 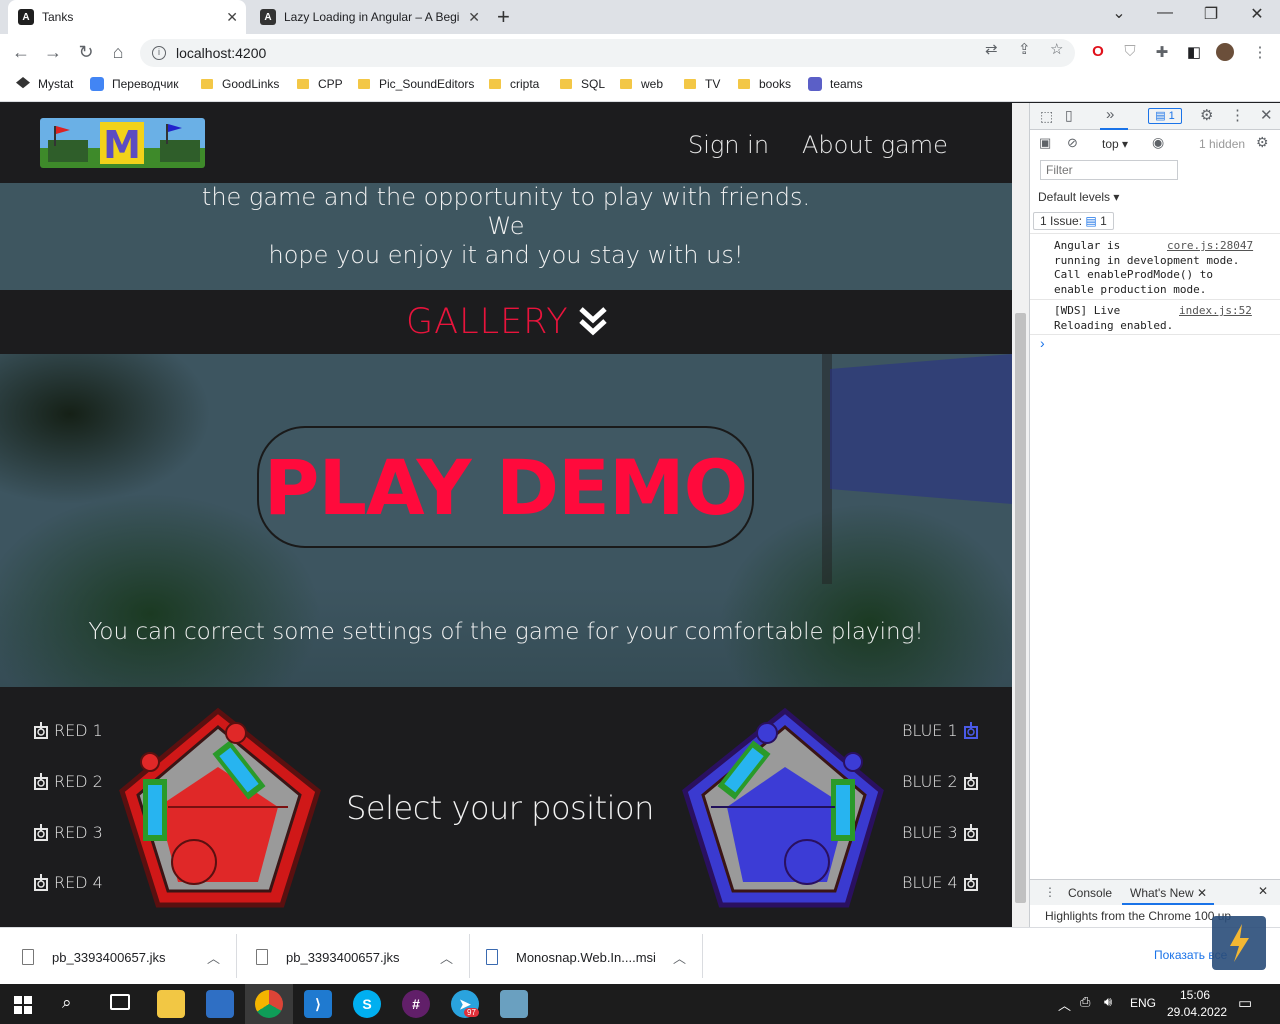 I want to click on maximize-button: ❐, so click(x=1211, y=14).